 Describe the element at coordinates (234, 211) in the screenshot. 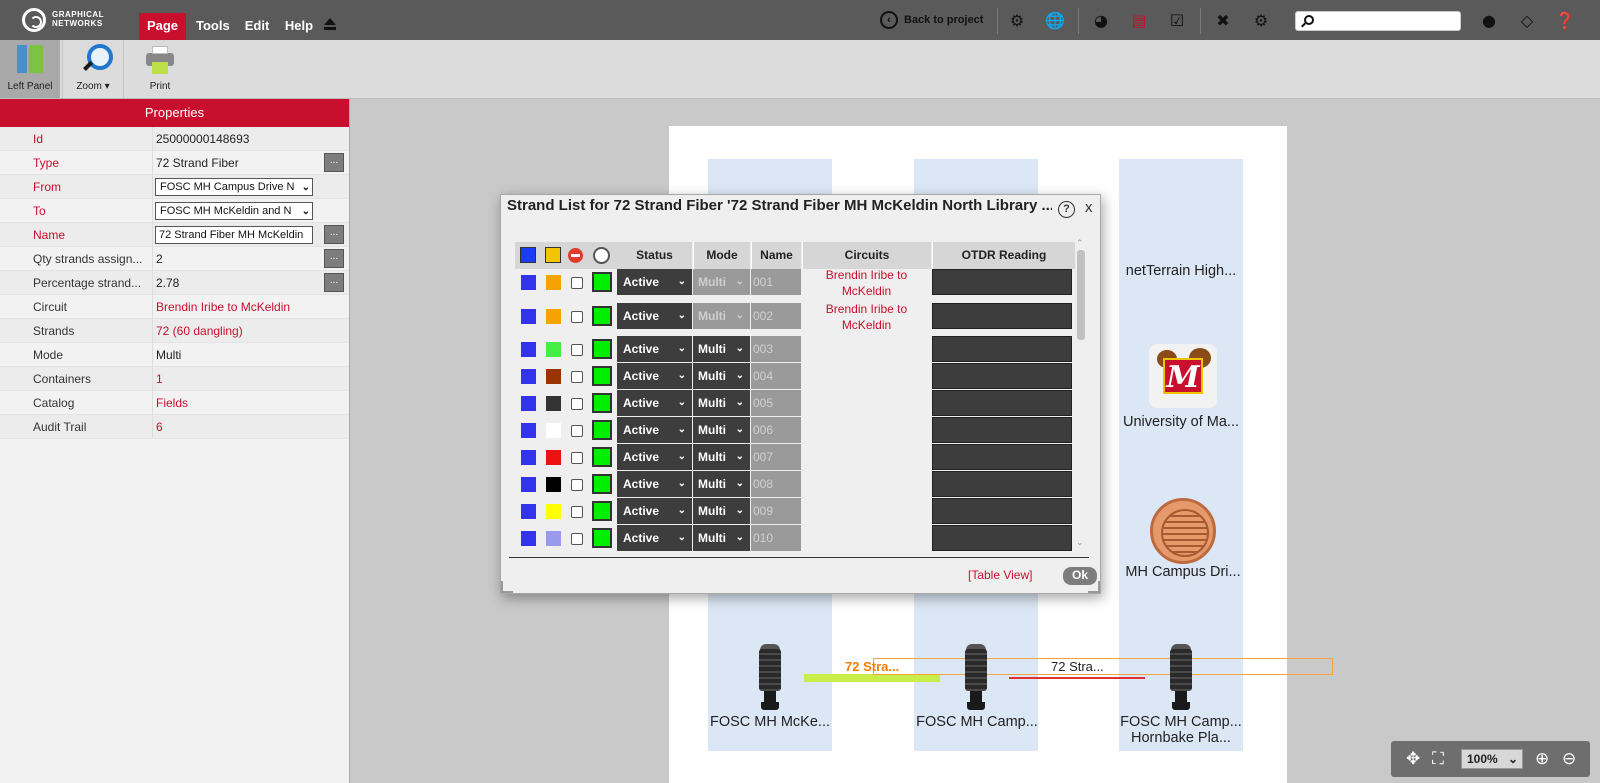

I see `to-select: FOSC MH McKeldin and N ⌄` at that location.